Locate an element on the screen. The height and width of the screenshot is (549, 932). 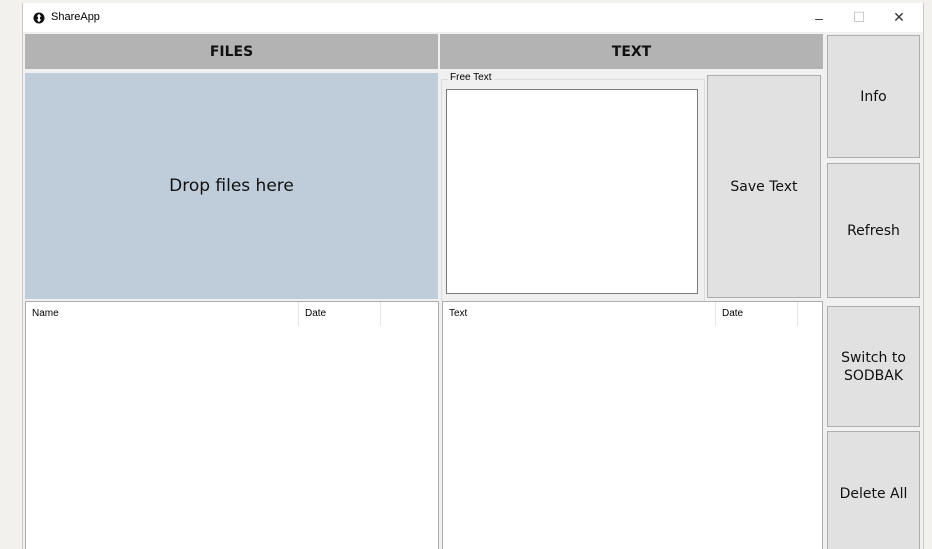
text-header: TEXT is located at coordinates (631, 51).